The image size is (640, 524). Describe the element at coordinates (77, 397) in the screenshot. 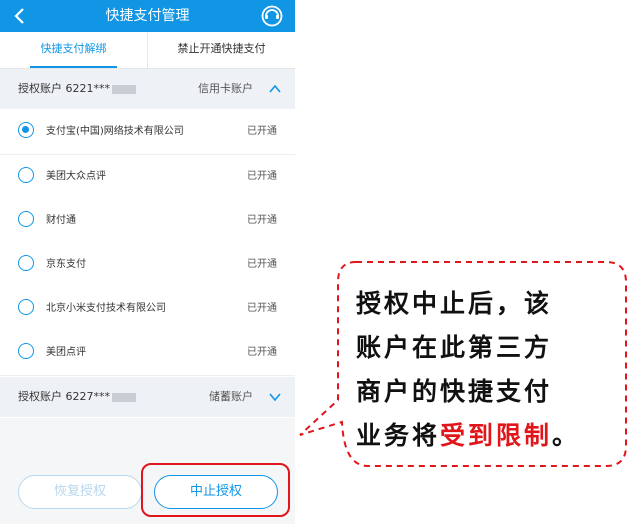

I see `account-label: 授权账户 6227***` at that location.